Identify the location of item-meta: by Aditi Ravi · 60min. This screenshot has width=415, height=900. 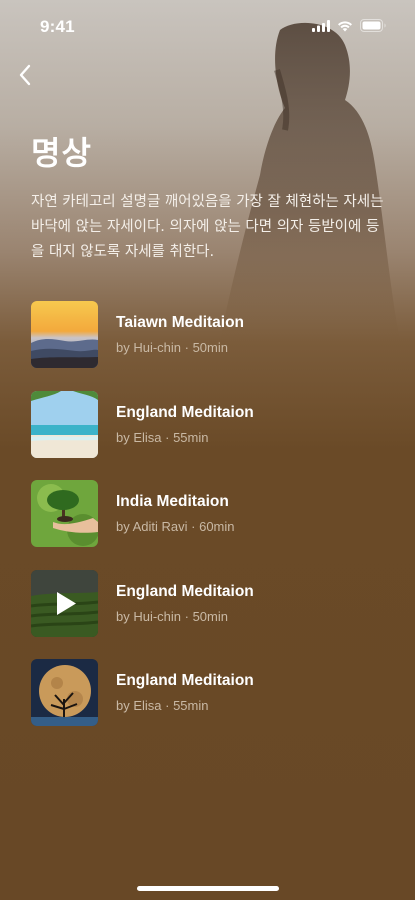
(175, 526).